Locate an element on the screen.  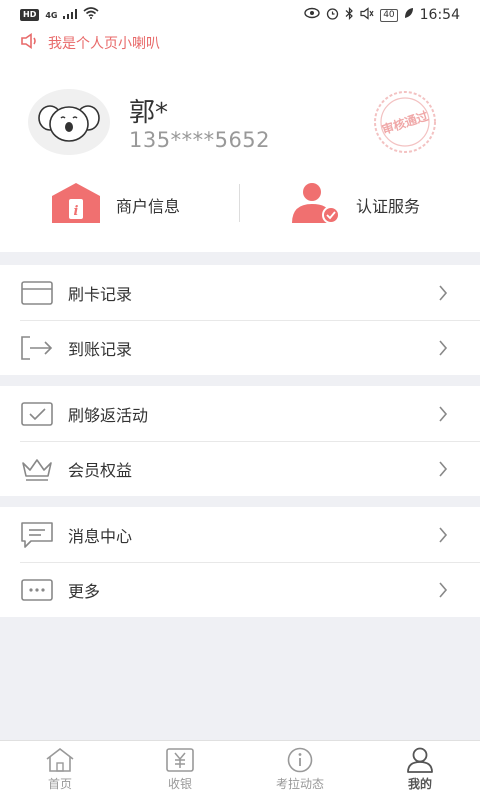
menu-group-misc: 消息中心 更多 is located at coordinates (240, 562).